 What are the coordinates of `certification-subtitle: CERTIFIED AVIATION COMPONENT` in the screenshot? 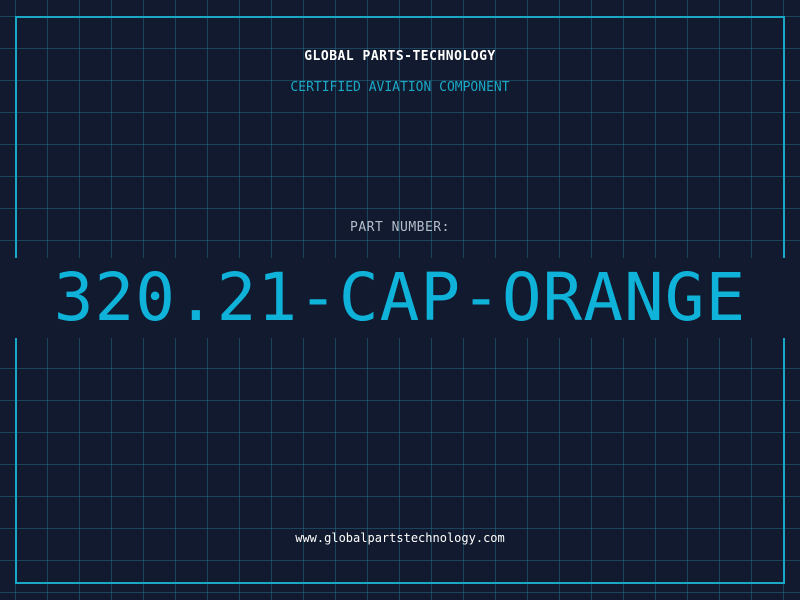 It's located at (400, 87).